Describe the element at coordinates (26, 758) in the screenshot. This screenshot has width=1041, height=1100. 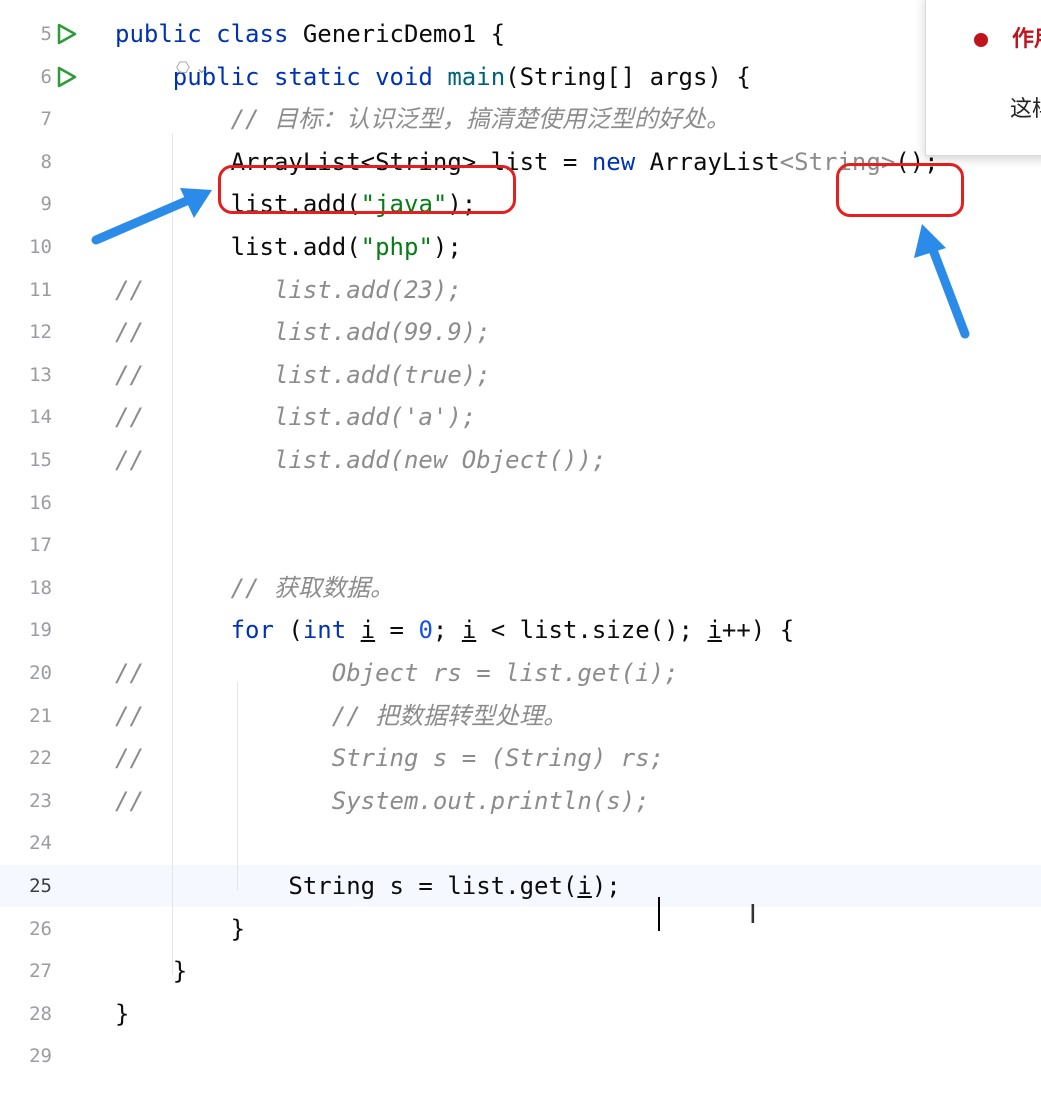
I see `line-number: 22` at that location.